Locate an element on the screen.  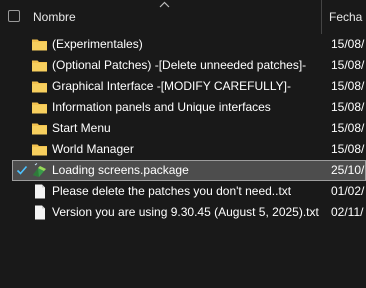
item-name: Information panels and Unique interfaces is located at coordinates (161, 107).